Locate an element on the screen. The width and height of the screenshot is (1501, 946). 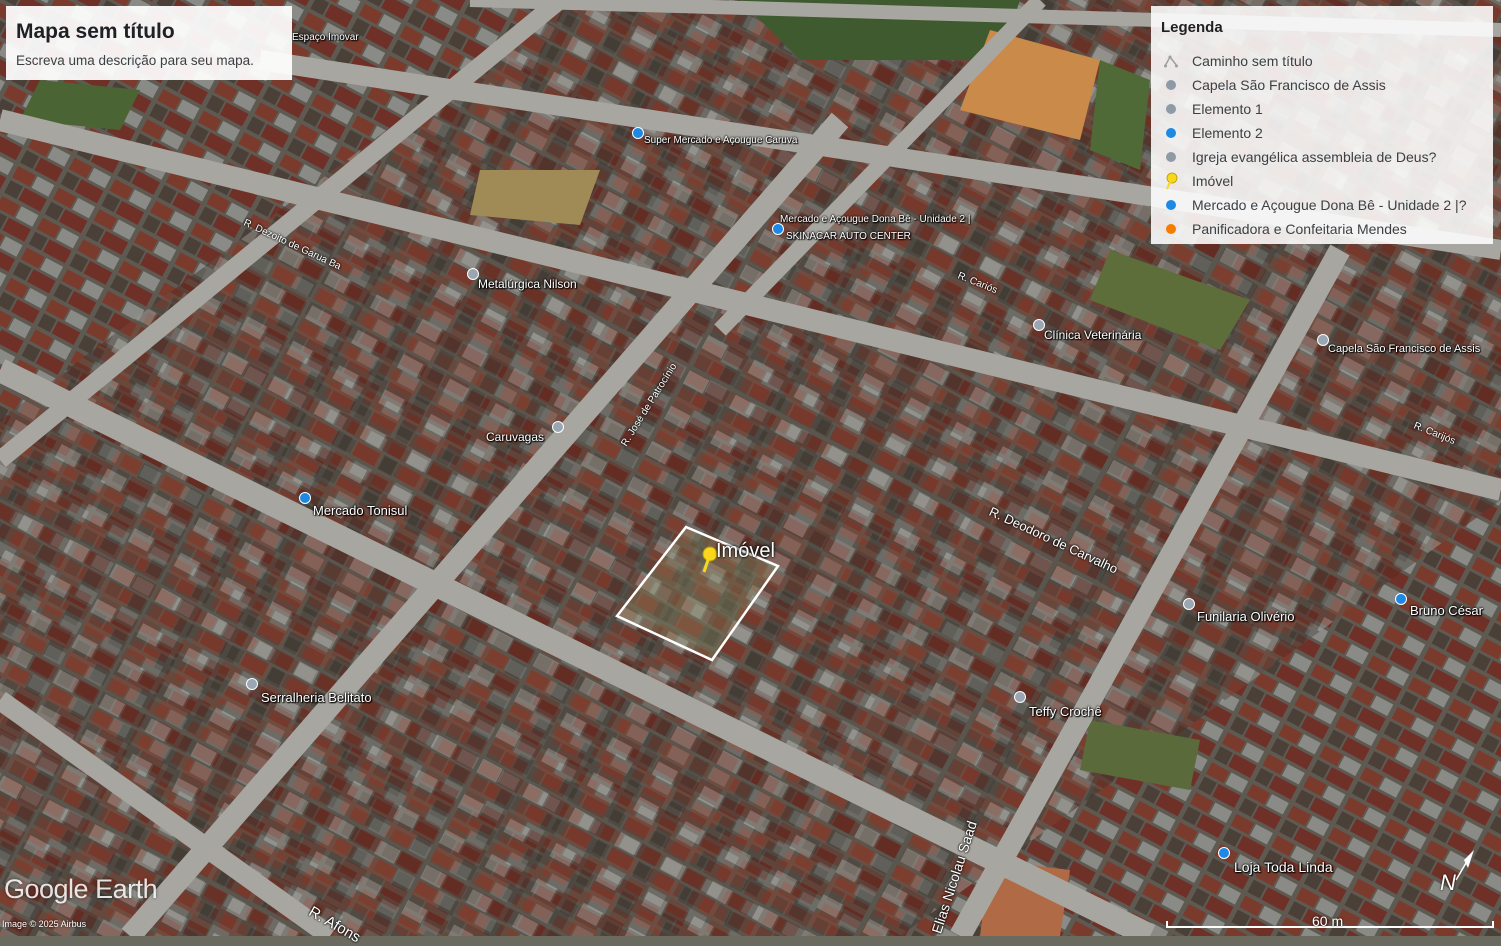
place-label: Clínica Veterinária is located at coordinates (1092, 335).